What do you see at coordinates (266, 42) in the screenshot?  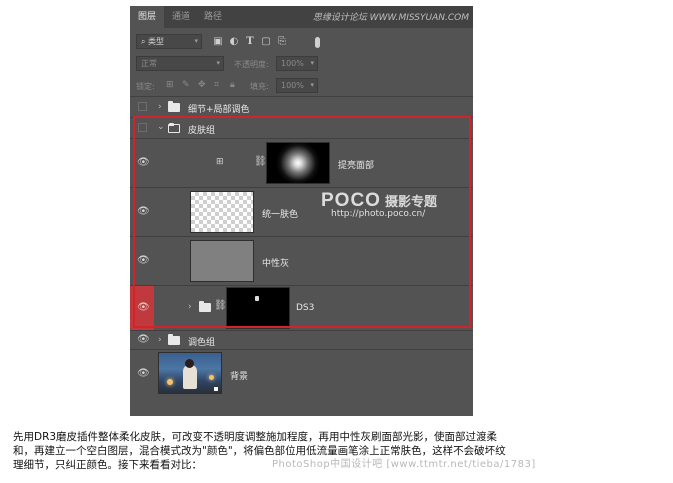 I see `shape-filter-icon: ▢` at bounding box center [266, 42].